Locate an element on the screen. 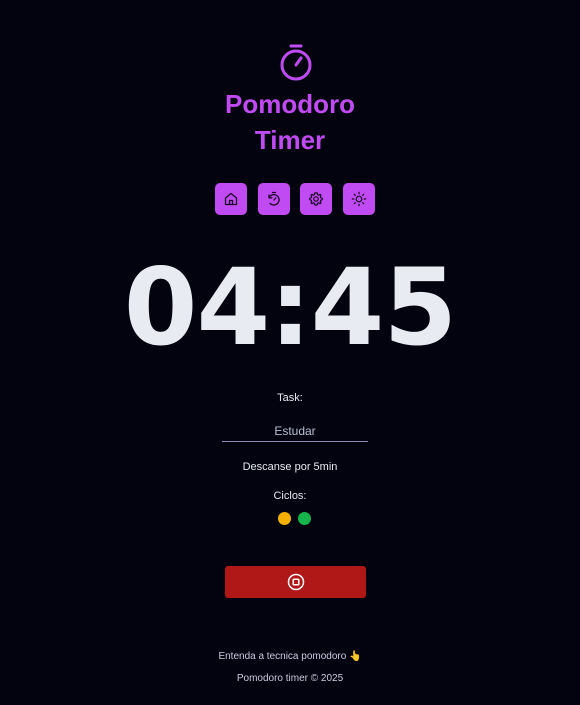 Image resolution: width=580 pixels, height=705 pixels. cycle-dots is located at coordinates (296, 519).